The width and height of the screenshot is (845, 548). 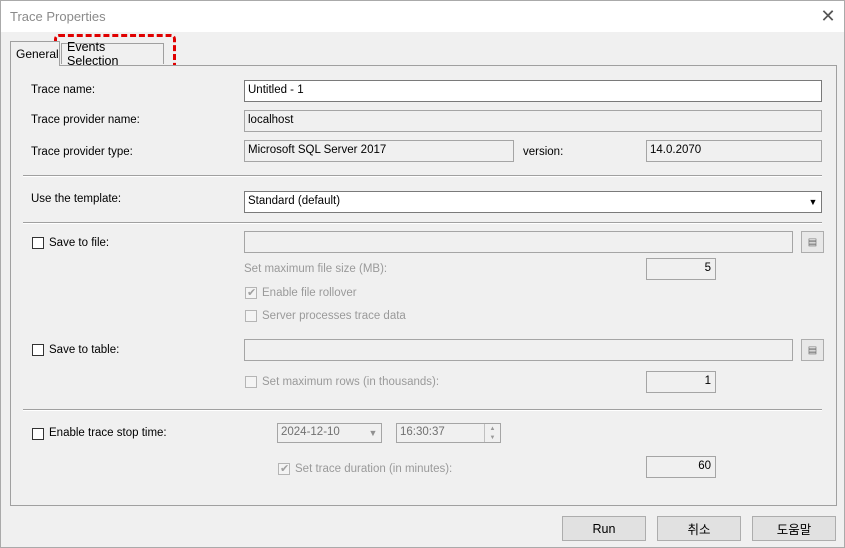 What do you see at coordinates (533, 202) in the screenshot?
I see `template-dropdown: Standard (default) ▼` at bounding box center [533, 202].